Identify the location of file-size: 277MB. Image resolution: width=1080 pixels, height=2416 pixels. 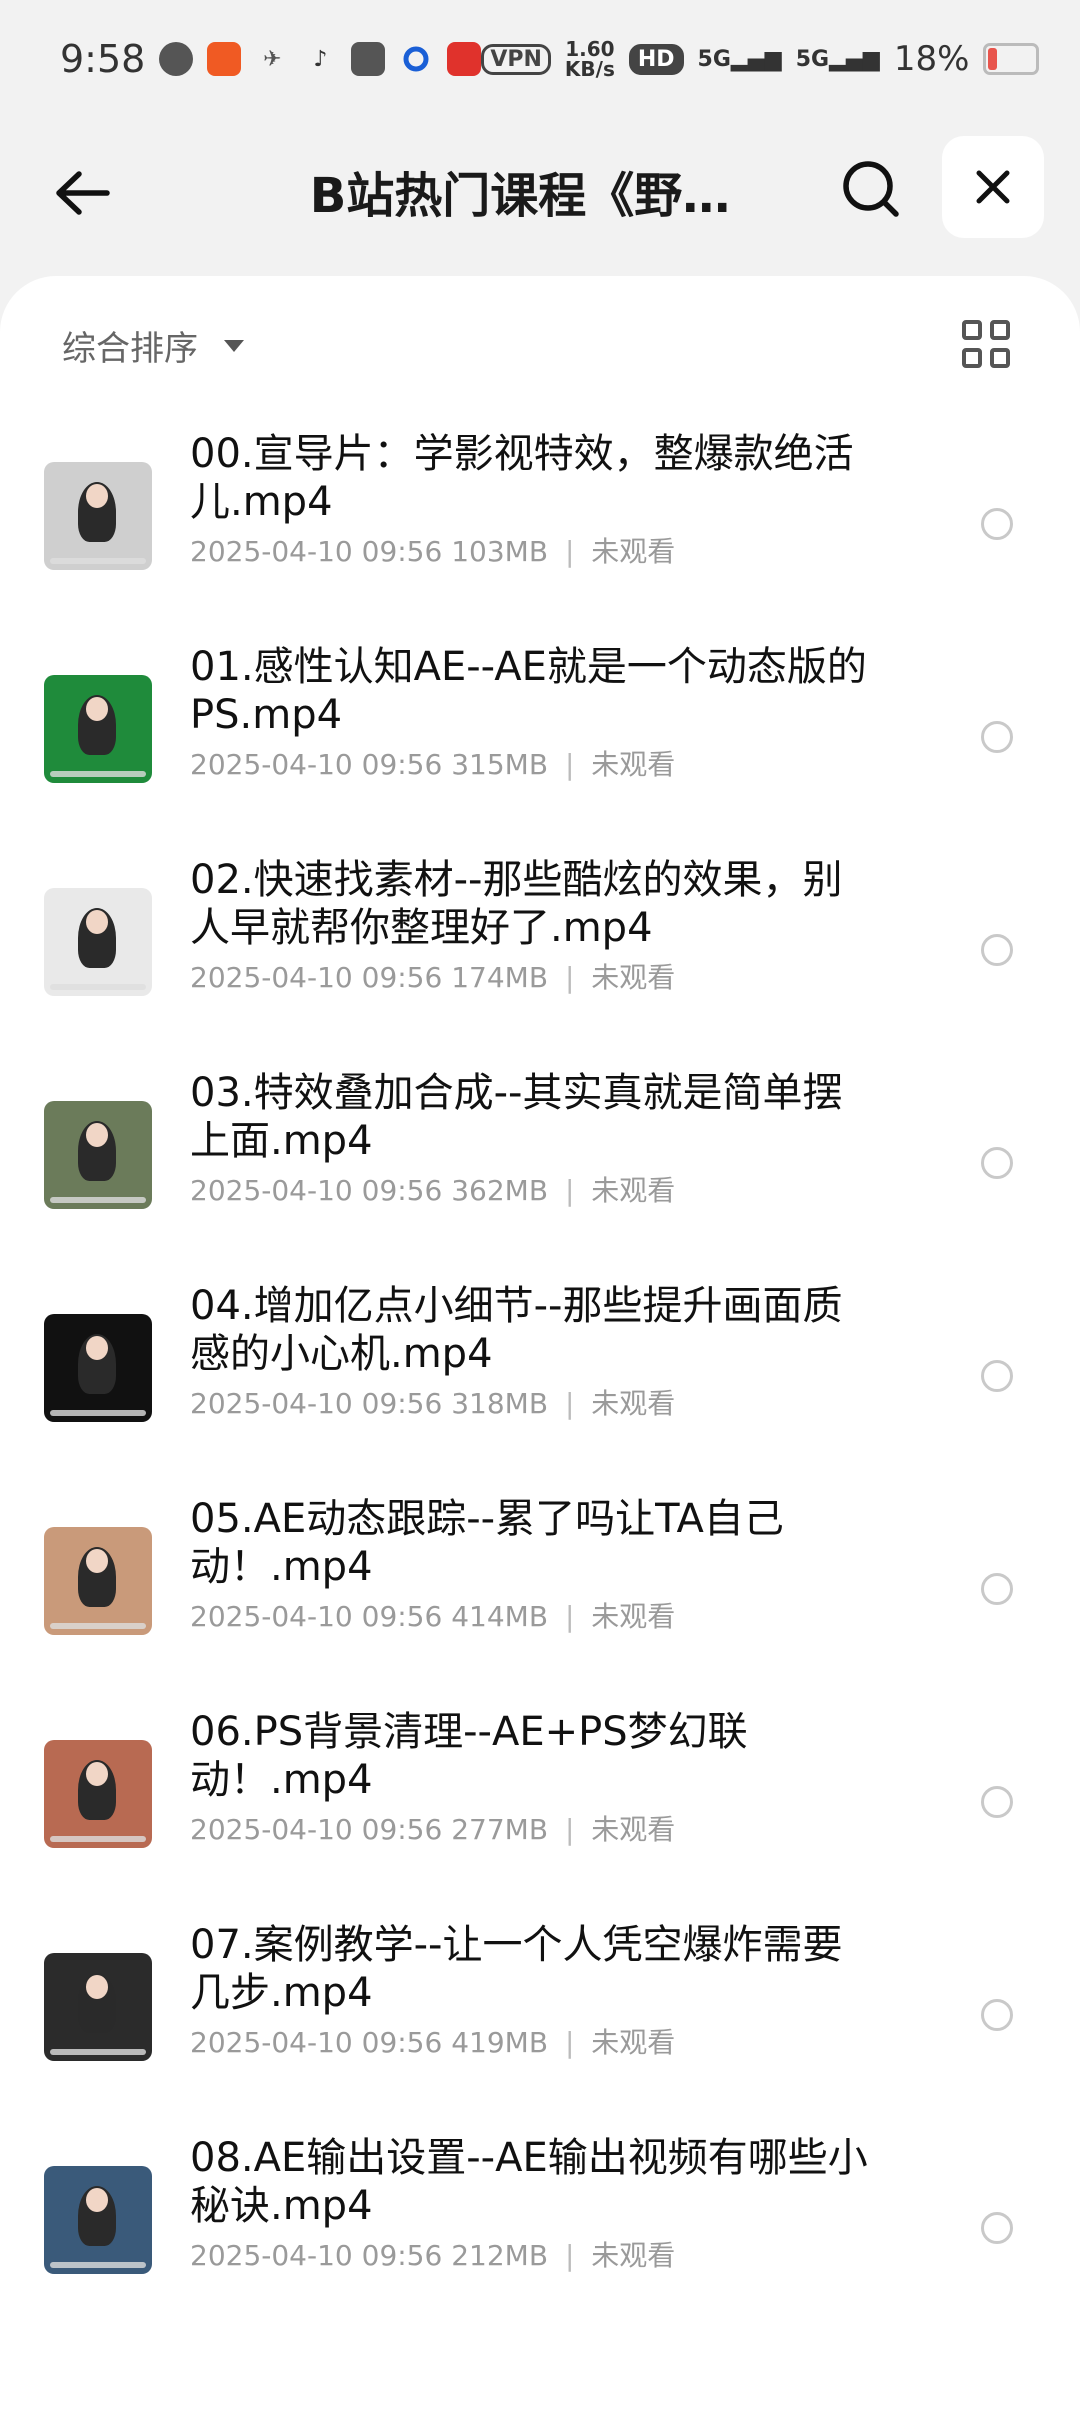
(500, 1829).